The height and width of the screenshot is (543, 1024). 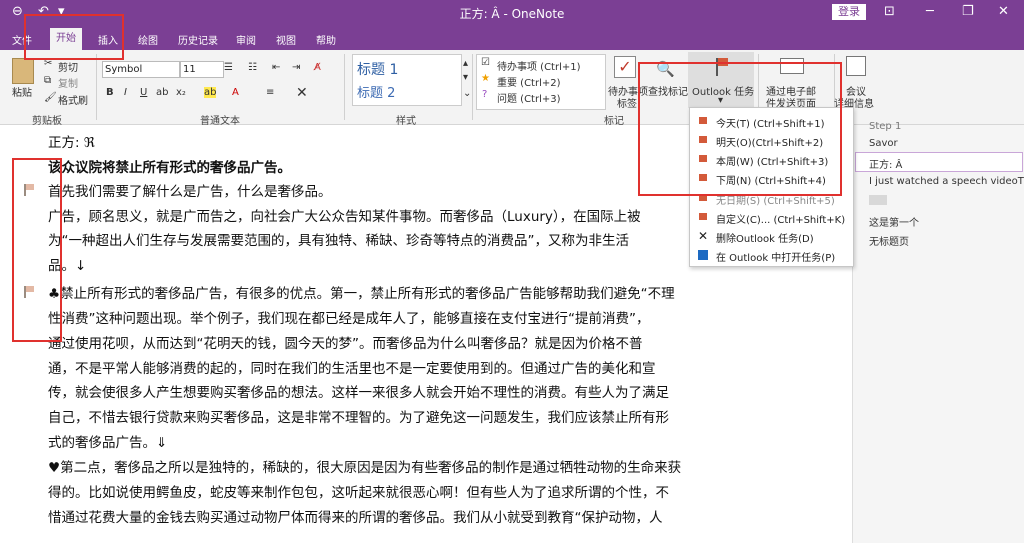 I want to click on window-title: 正方: Â - OneNote, so click(x=512, y=14).